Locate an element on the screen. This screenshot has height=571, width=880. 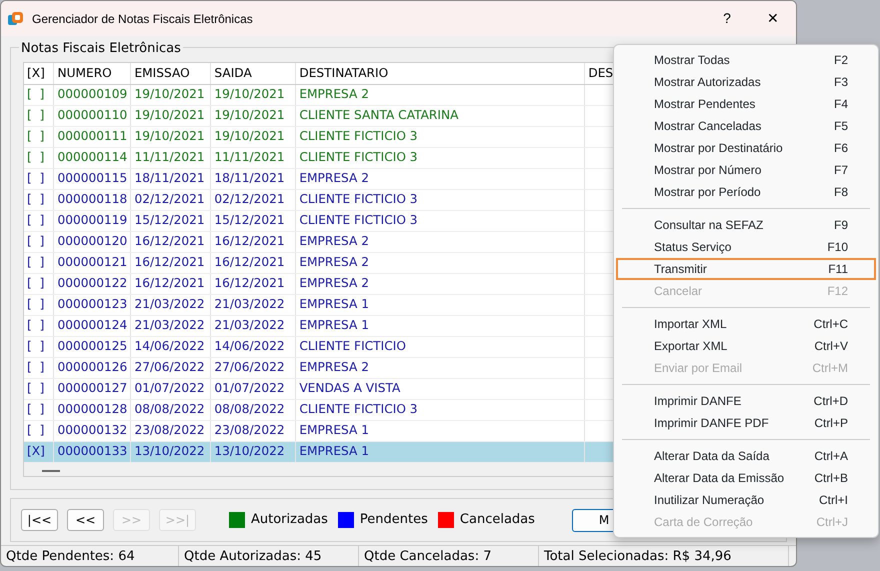
column-header: SAIDA is located at coordinates (253, 73).